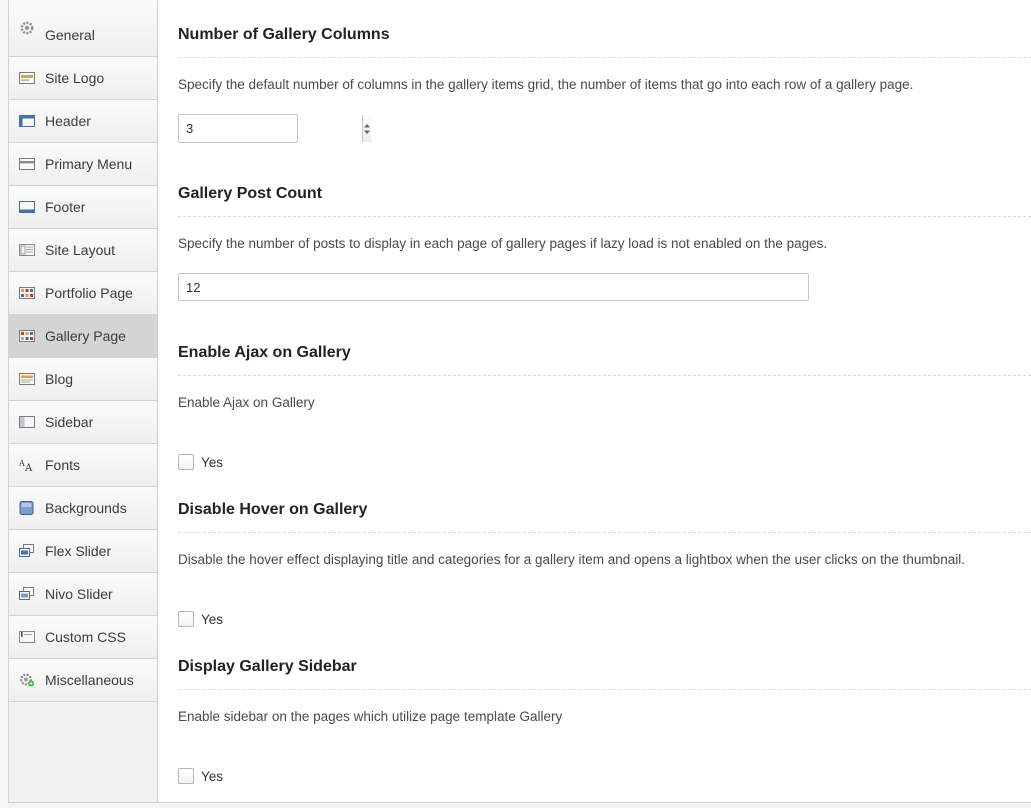 The width and height of the screenshot is (1031, 808). Describe the element at coordinates (27, 637) in the screenshot. I see `css-icon` at that location.